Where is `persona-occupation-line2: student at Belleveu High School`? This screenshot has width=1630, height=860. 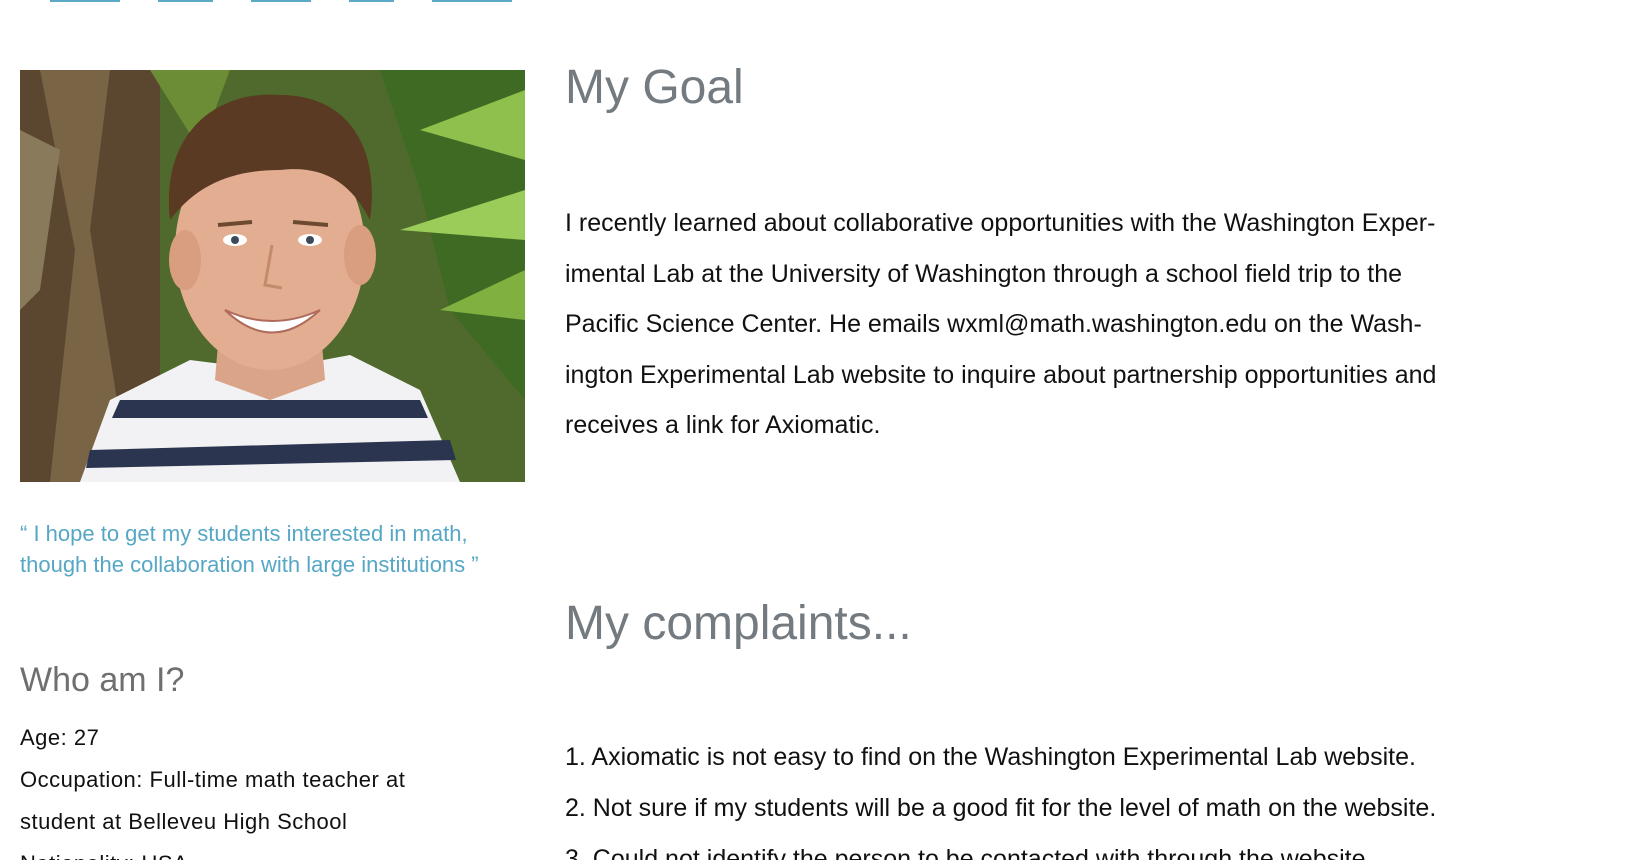
persona-occupation-line2: student at Belleveu High School is located at coordinates (184, 821).